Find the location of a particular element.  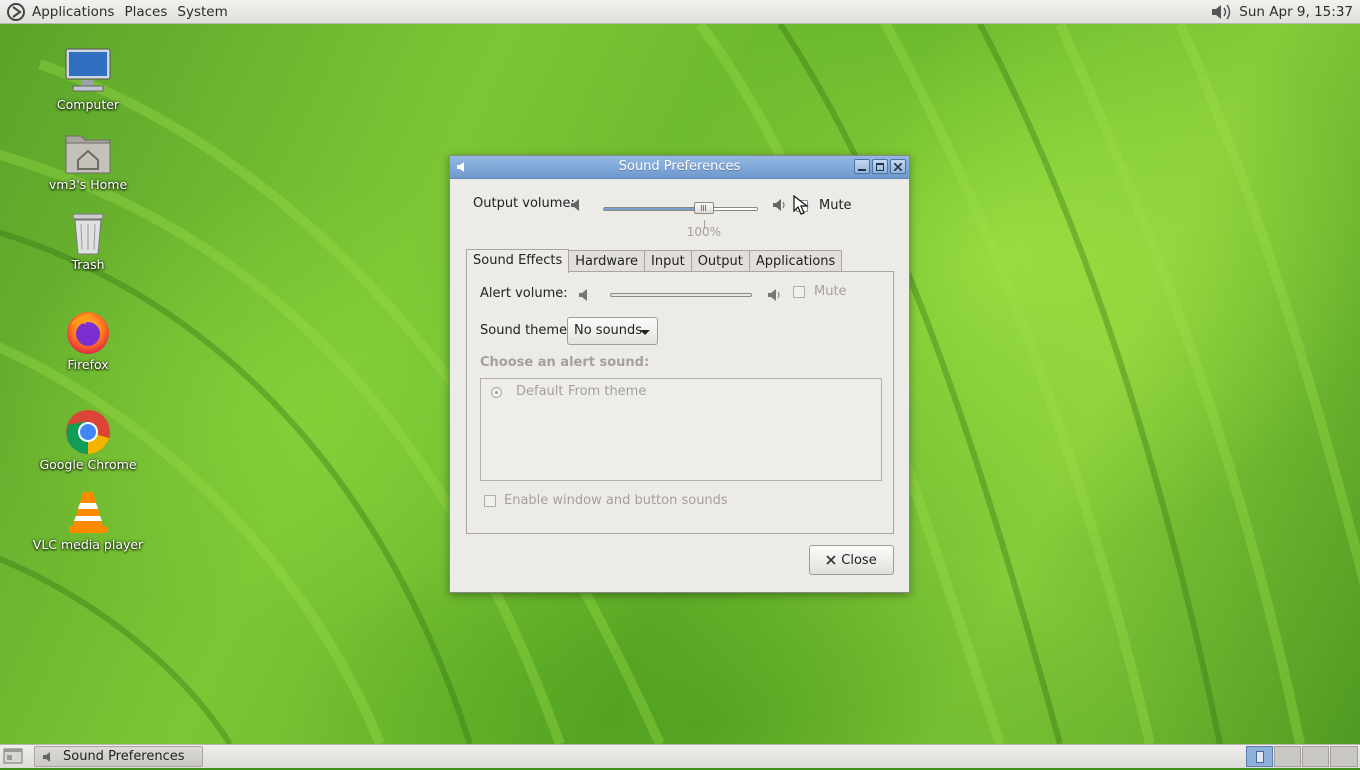

close-button: Close is located at coordinates (851, 560).